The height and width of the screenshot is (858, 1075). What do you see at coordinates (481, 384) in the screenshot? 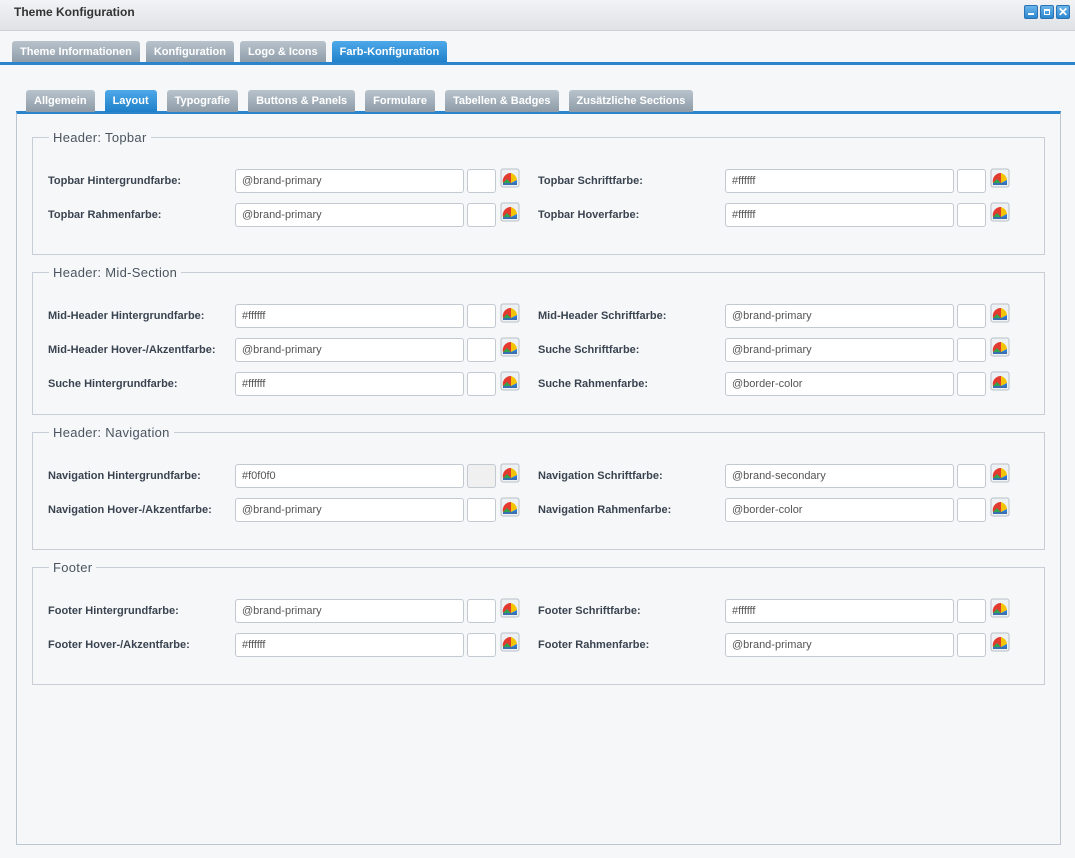
I see `suche-hintergrundfarbe-swatch` at bounding box center [481, 384].